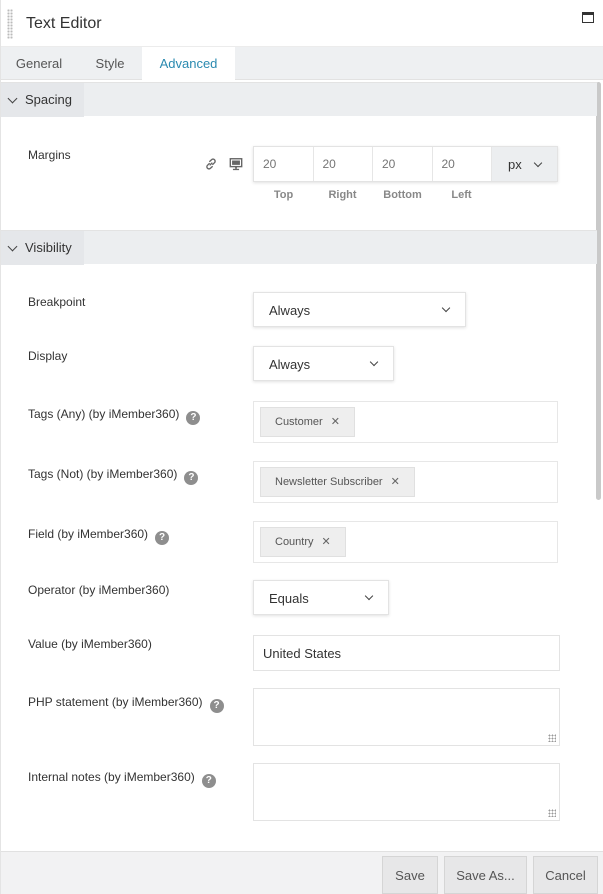  Describe the element at coordinates (111, 777) in the screenshot. I see `internal-notes-label-text: Internal notes (by iMember360)` at that location.